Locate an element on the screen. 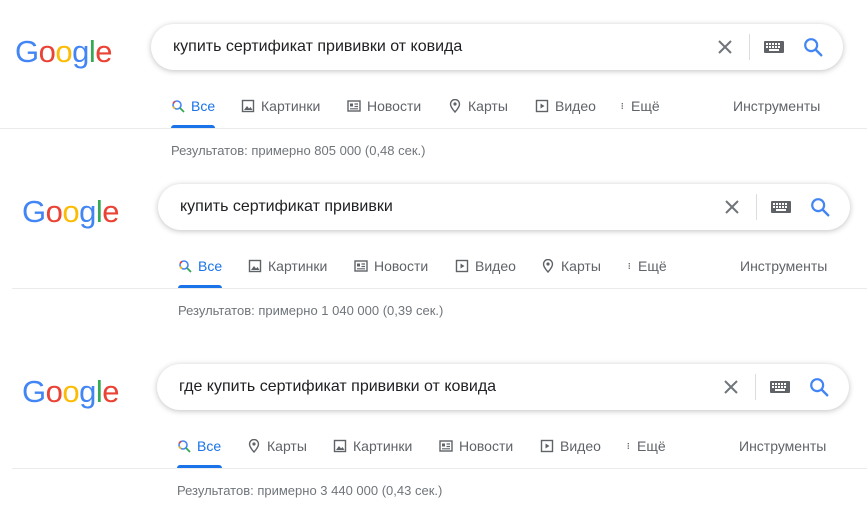 Image resolution: width=867 pixels, height=521 pixels. search-box: купить сертификат прививки is located at coordinates (504, 207).